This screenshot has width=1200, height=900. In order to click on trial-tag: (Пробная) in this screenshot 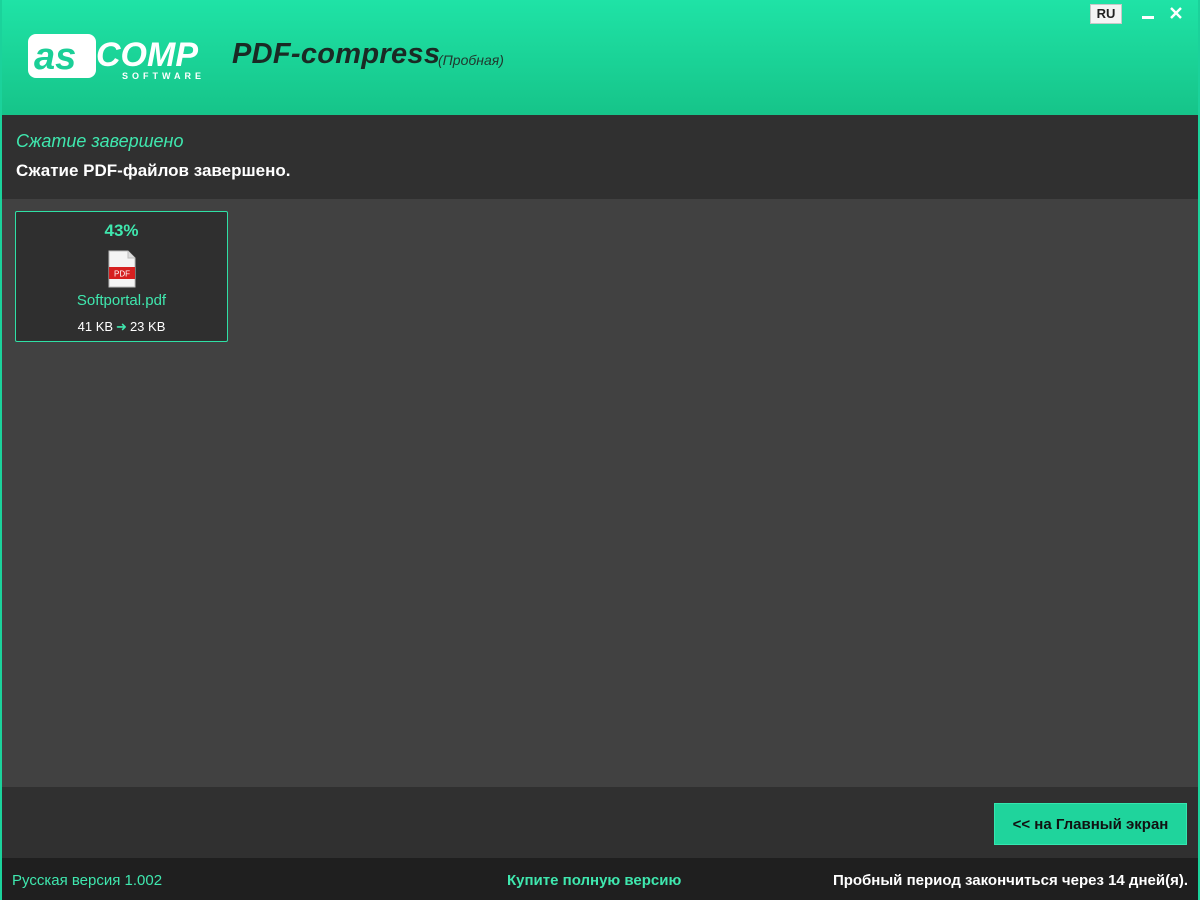, I will do `click(471, 60)`.